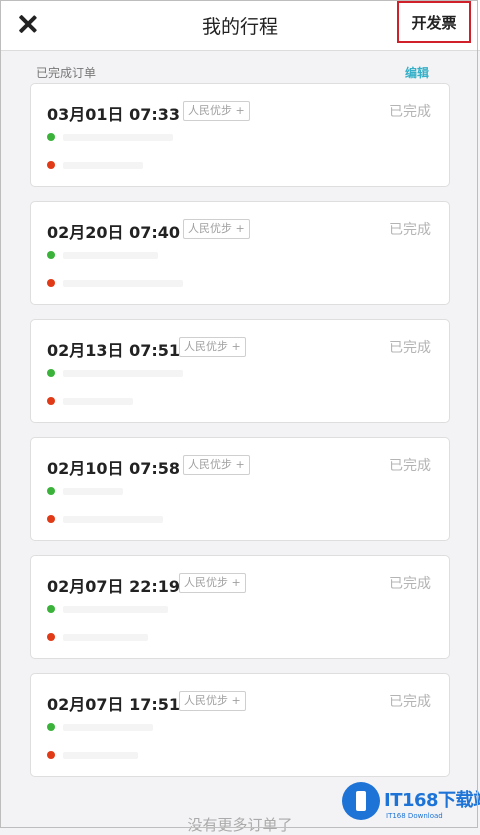 Image resolution: width=480 pixels, height=835 pixels. What do you see at coordinates (114, 586) in the screenshot?
I see `order-datetime: 02月07日 22:19` at bounding box center [114, 586].